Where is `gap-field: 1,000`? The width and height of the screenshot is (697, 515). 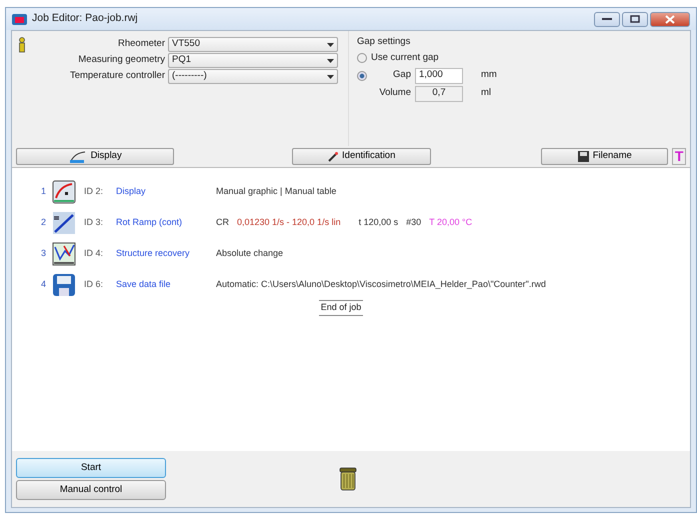 gap-field: 1,000 is located at coordinates (439, 76).